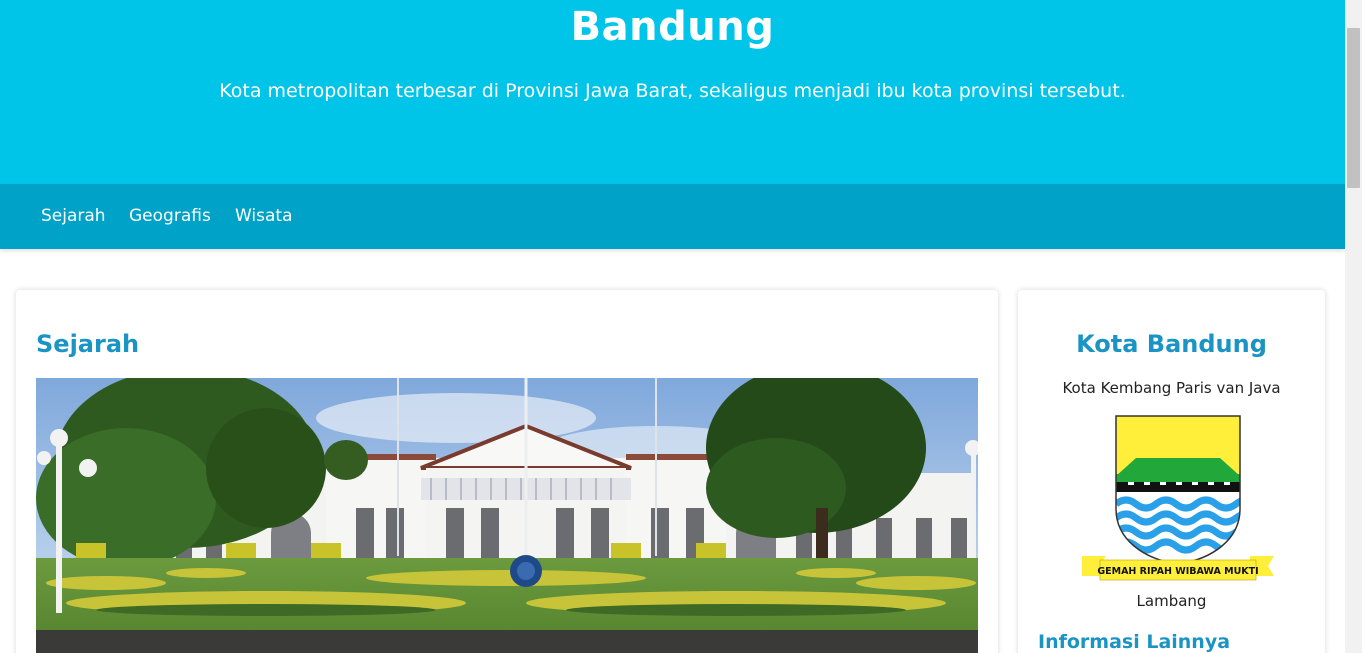  Describe the element at coordinates (73, 216) in the screenshot. I see `nav-link-sejarah: Sejarah` at that location.